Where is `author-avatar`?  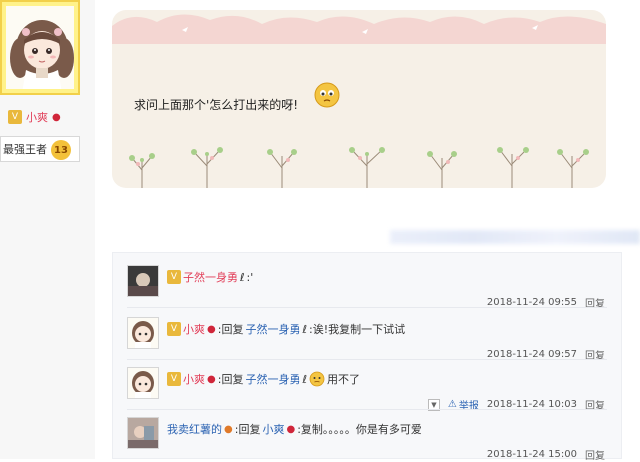 author-avatar is located at coordinates (40, 47).